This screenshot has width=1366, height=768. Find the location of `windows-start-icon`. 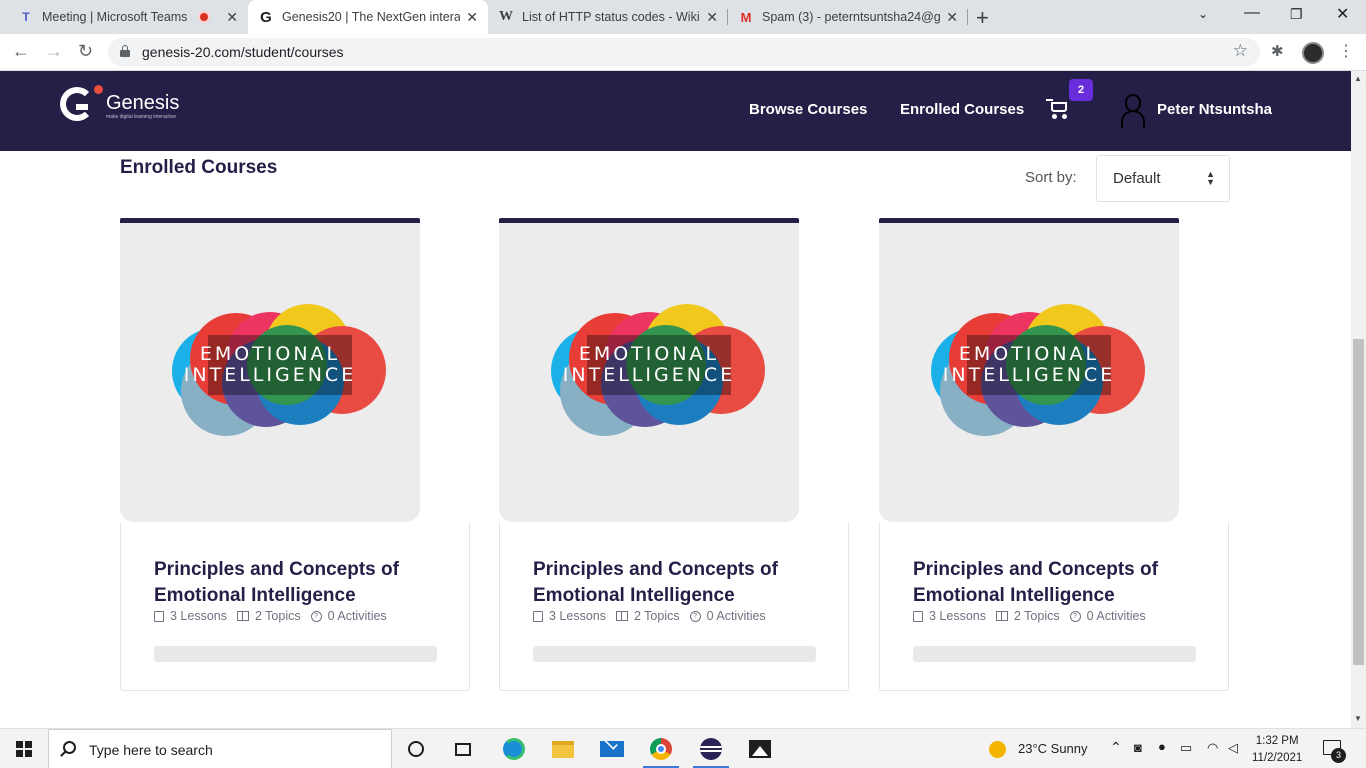

windows-start-icon is located at coordinates (24, 749).